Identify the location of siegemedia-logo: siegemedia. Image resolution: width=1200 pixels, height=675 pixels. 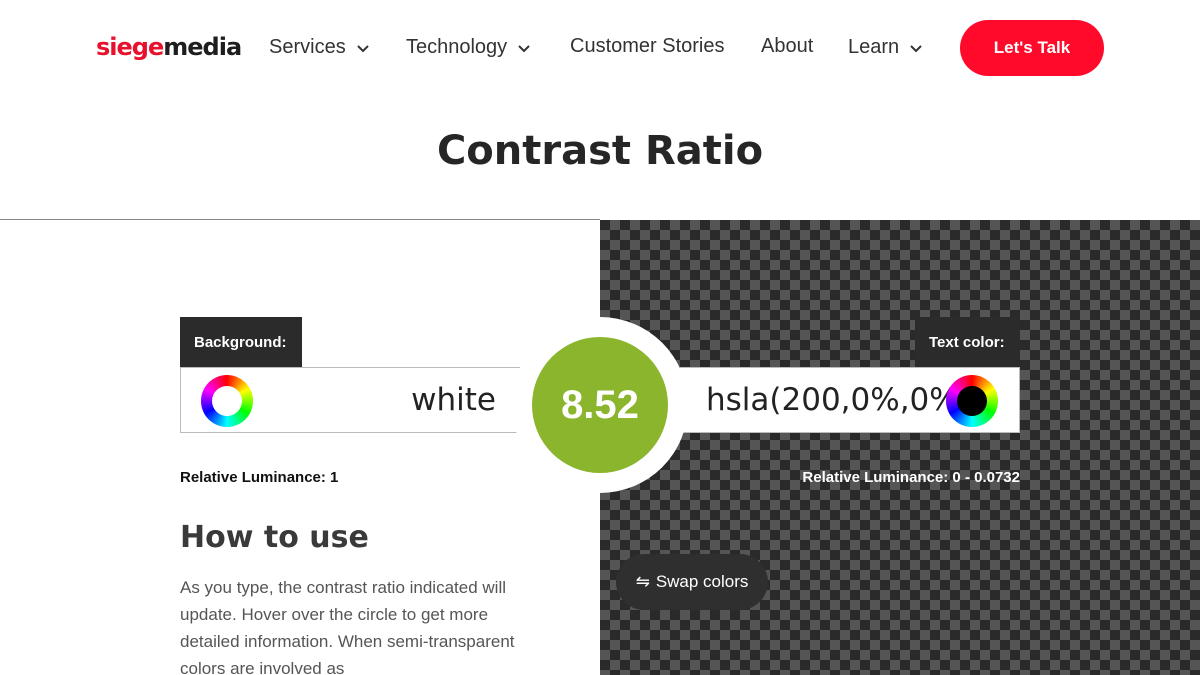
(169, 47).